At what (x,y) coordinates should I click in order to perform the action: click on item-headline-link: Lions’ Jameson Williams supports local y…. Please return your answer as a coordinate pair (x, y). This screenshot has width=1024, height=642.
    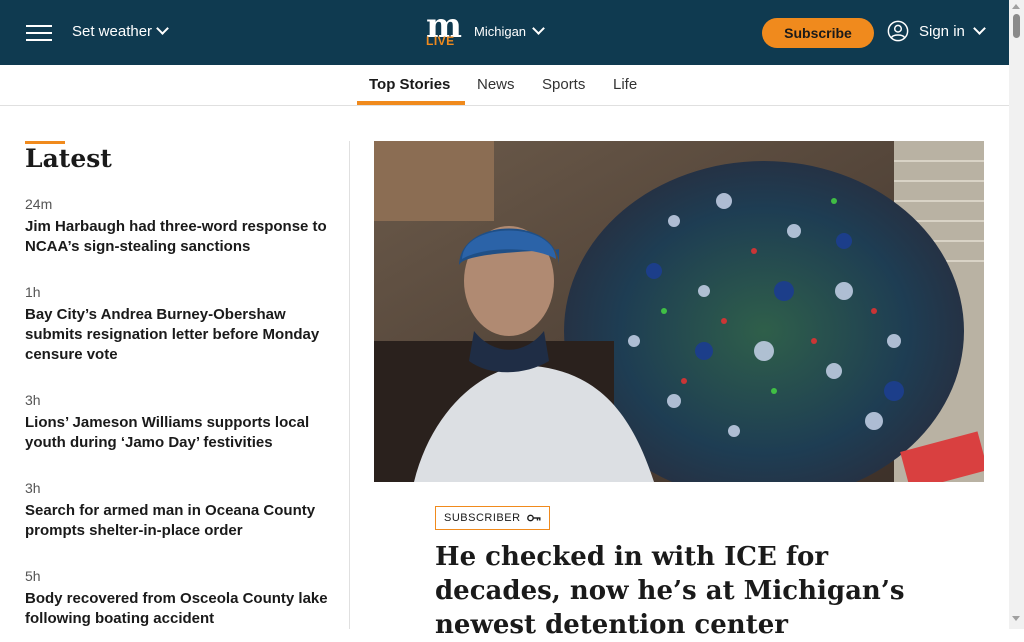
    Looking at the image, I should click on (177, 433).